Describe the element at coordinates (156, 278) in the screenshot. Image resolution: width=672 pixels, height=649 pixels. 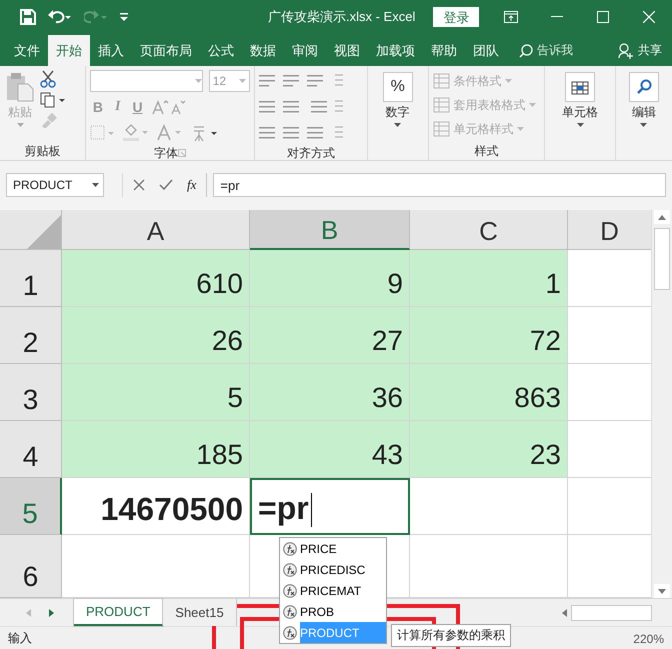
I see `table-cell: 610` at that location.